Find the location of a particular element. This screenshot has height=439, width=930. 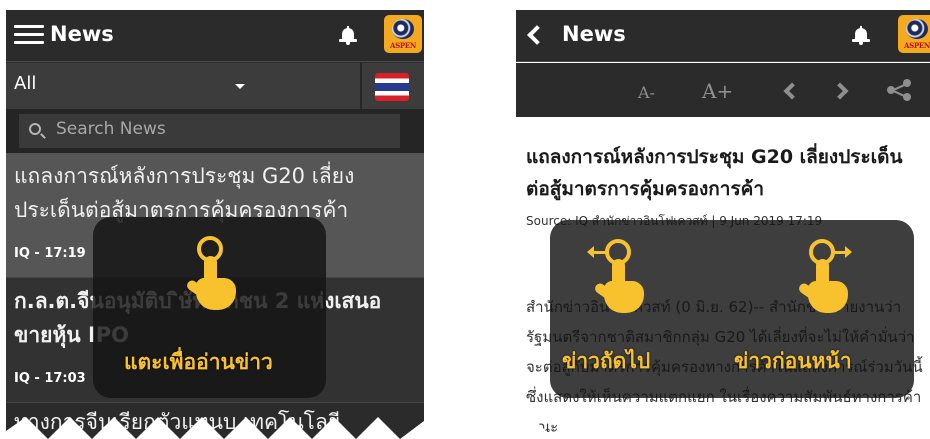

thai-flag-icon is located at coordinates (392, 87).